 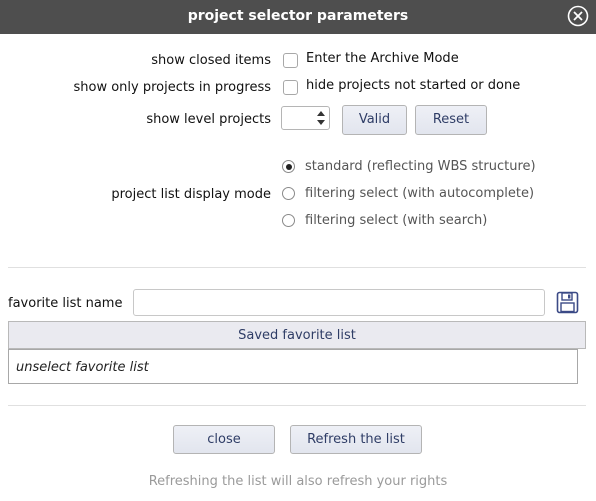 What do you see at coordinates (288, 193) in the screenshot?
I see `display-mode-autocomplete-radio` at bounding box center [288, 193].